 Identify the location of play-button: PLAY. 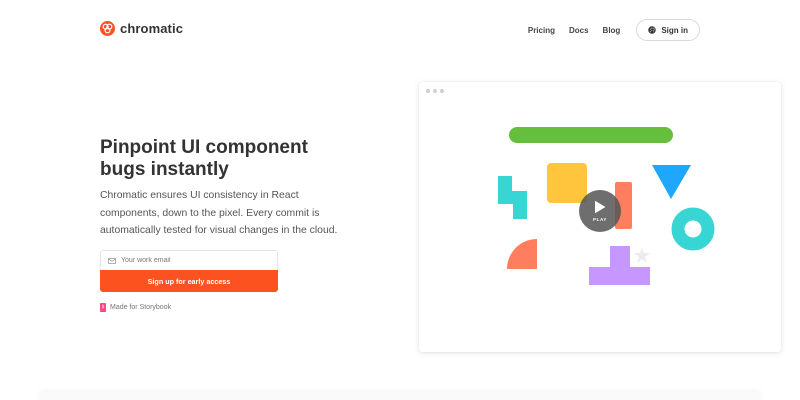
(600, 211).